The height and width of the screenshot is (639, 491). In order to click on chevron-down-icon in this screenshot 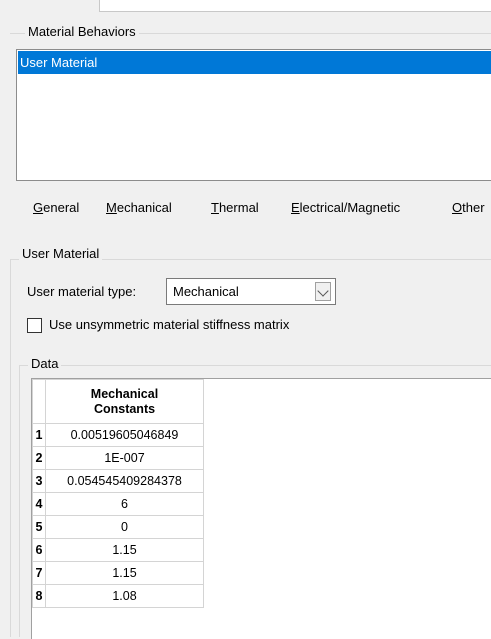, I will do `click(323, 291)`.